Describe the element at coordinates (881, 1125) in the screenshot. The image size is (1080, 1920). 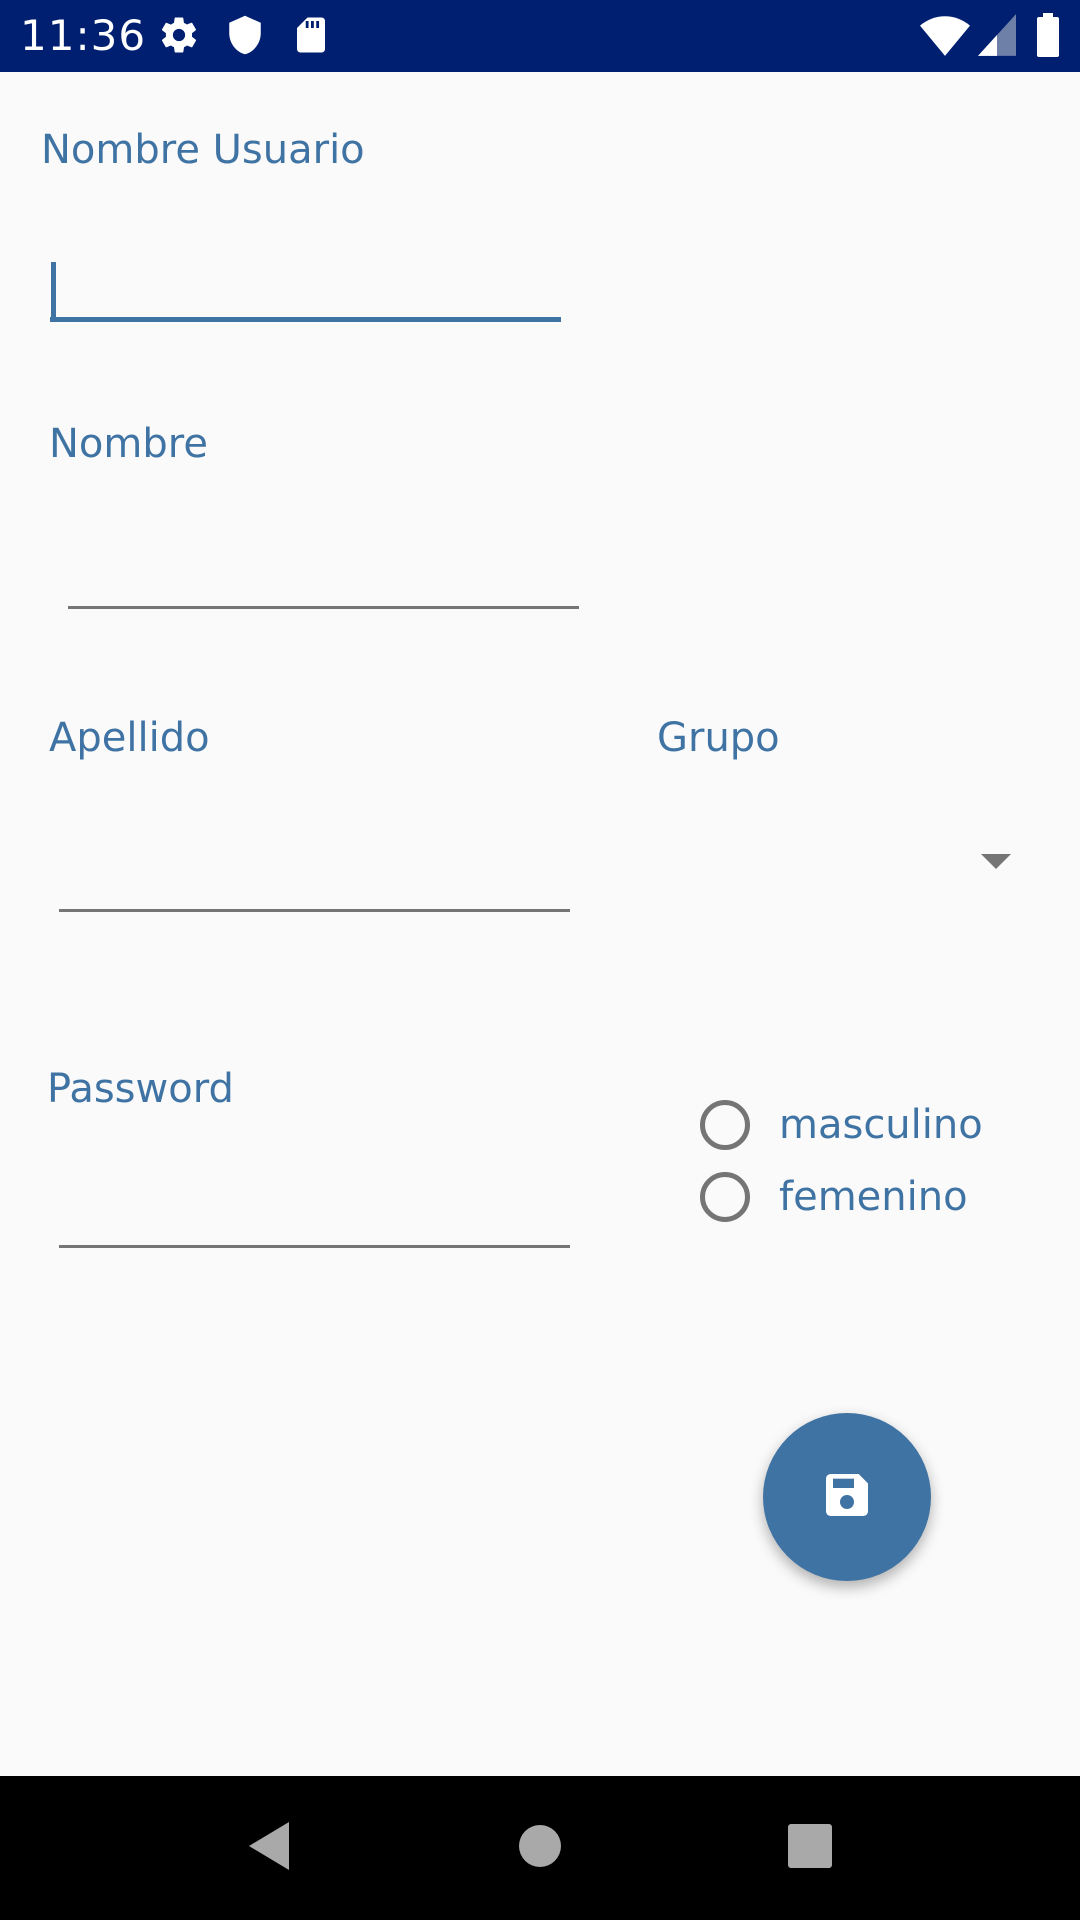
I see `radio-label-masculino: masculino` at that location.